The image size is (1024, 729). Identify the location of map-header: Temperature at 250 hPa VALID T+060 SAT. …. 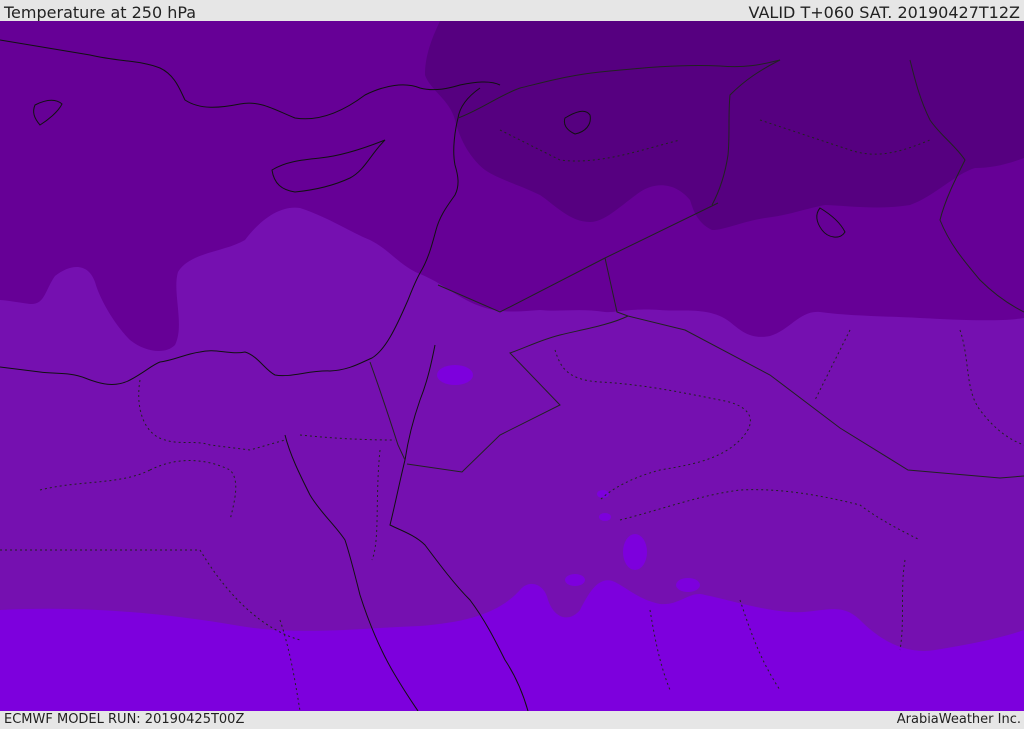
(512, 11).